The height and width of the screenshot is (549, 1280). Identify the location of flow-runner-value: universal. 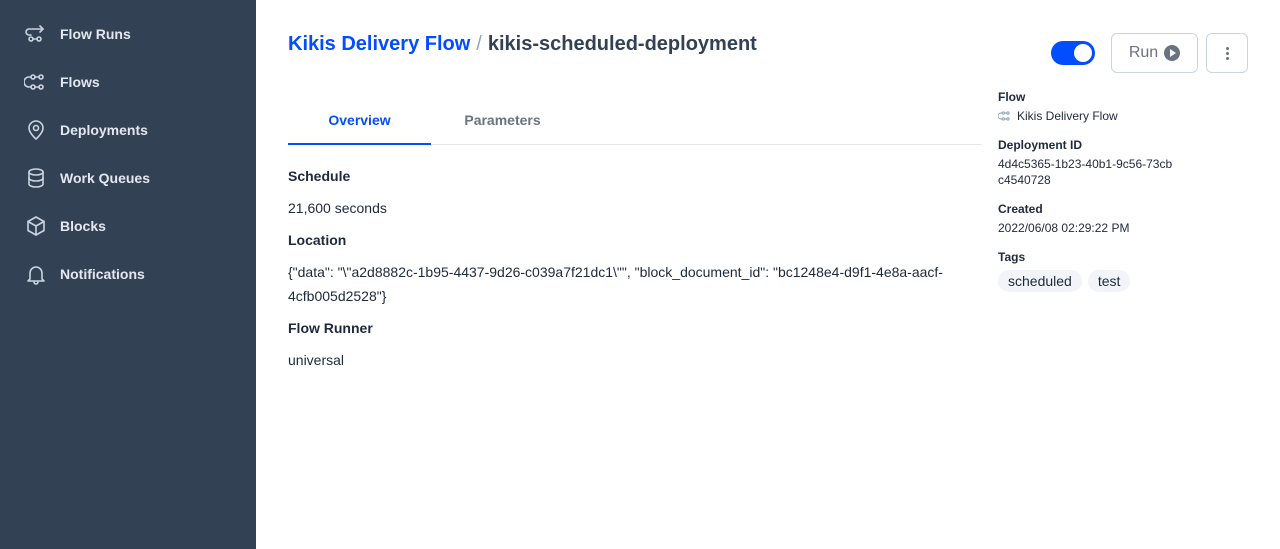
(316, 360).